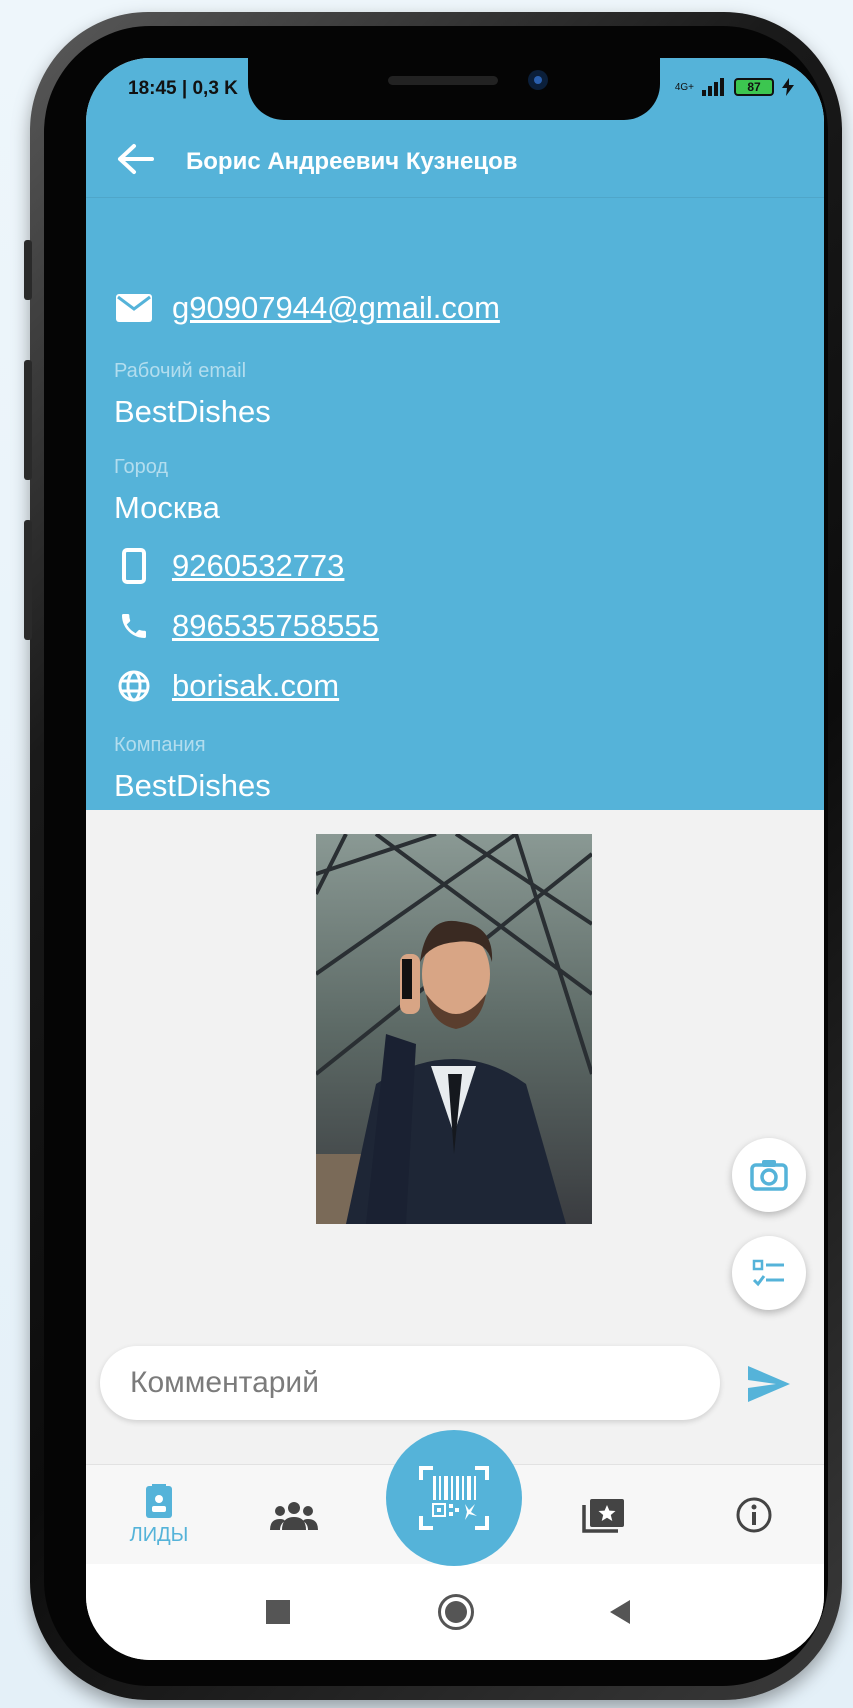 The height and width of the screenshot is (1708, 853). I want to click on contact-photo, so click(454, 1029).